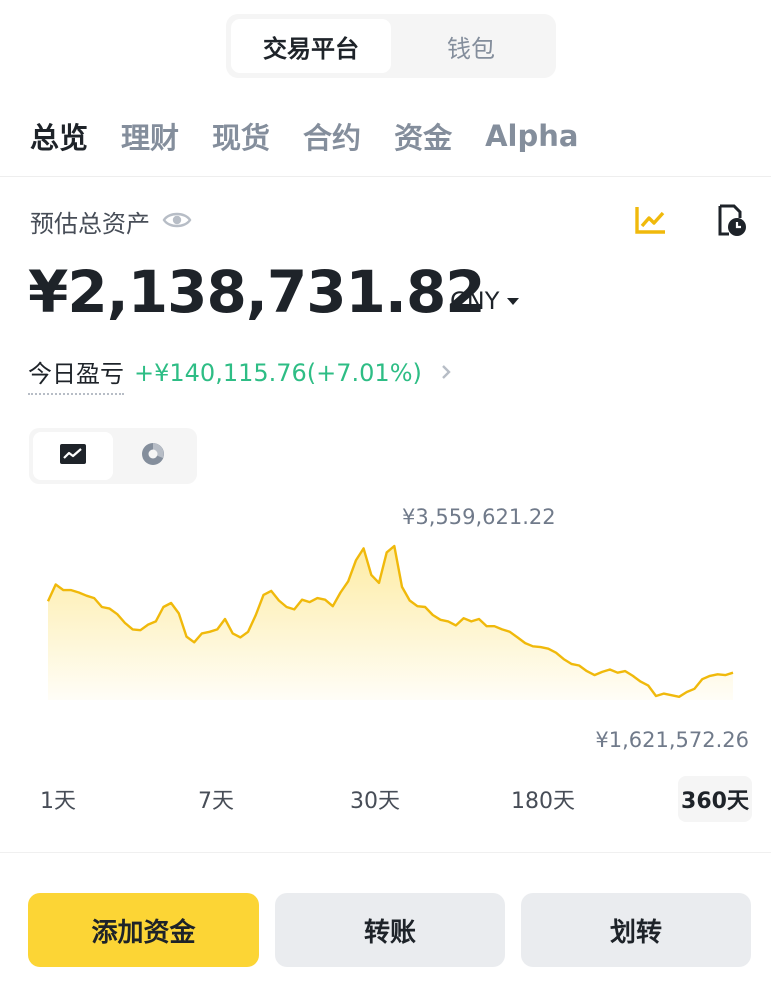 The image size is (771, 984). What do you see at coordinates (58, 799) in the screenshot?
I see `range-1d: 1天` at bounding box center [58, 799].